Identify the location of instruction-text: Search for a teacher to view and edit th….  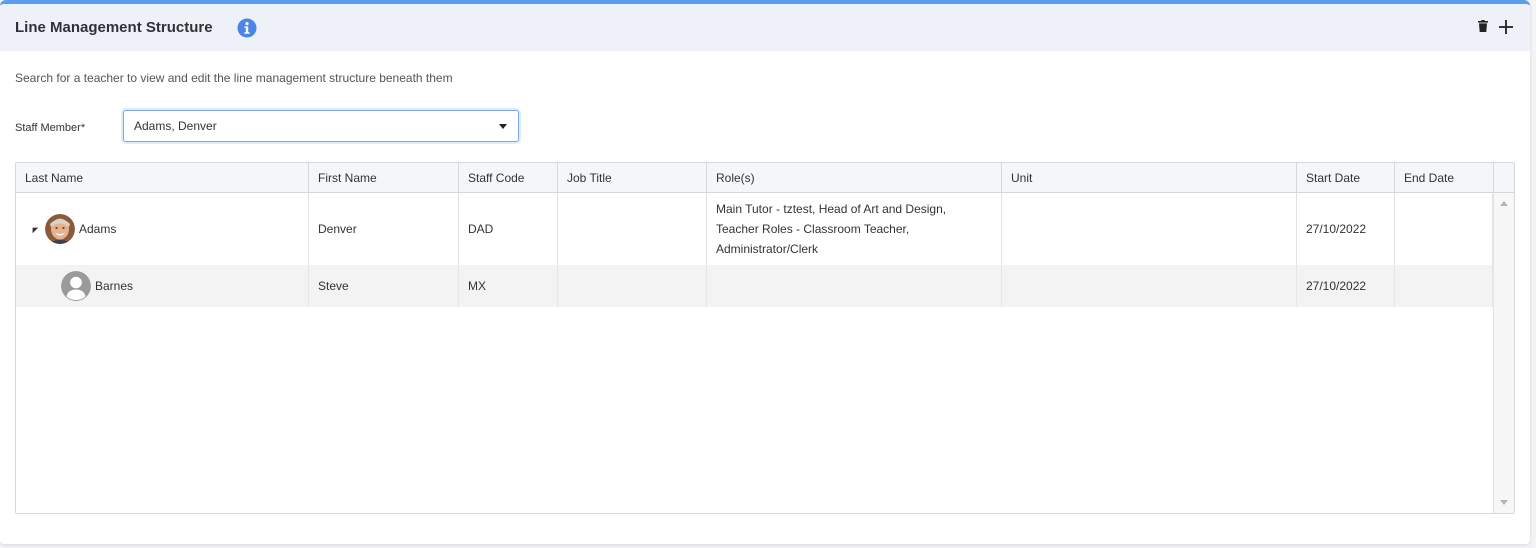
(234, 78).